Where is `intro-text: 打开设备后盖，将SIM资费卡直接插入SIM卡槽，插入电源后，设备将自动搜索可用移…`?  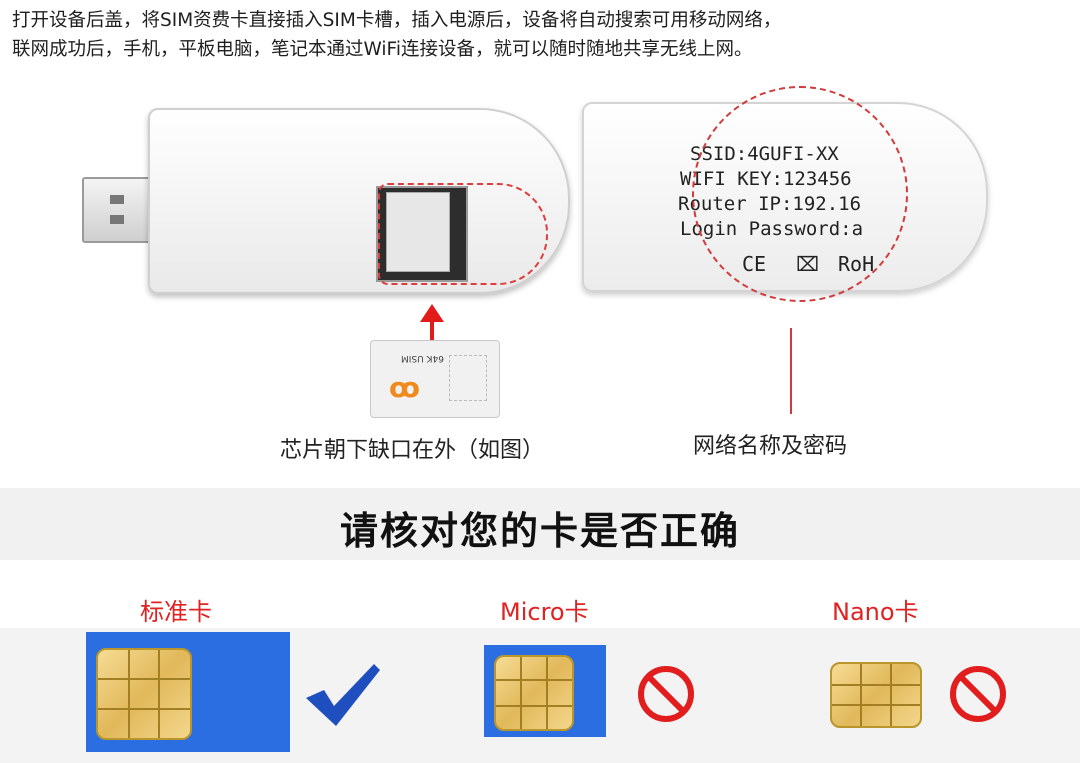
intro-text: 打开设备后盖，将SIM资费卡直接插入SIM卡槽，插入电源后，设备将自动搜索可用移… is located at coordinates (542, 35).